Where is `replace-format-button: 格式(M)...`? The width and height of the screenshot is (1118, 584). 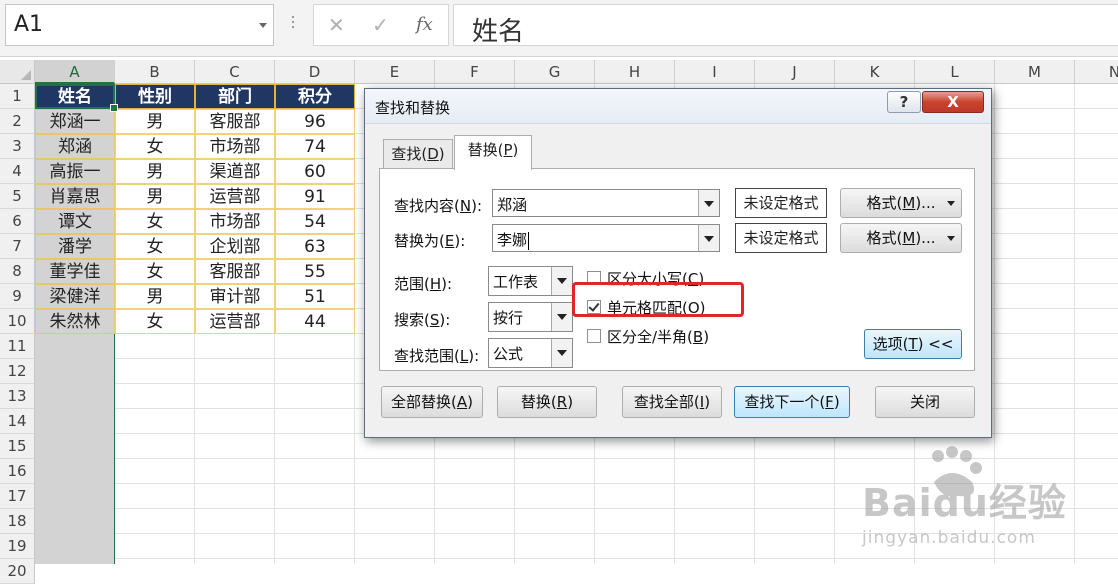
replace-format-button: 格式(M)... is located at coordinates (901, 238).